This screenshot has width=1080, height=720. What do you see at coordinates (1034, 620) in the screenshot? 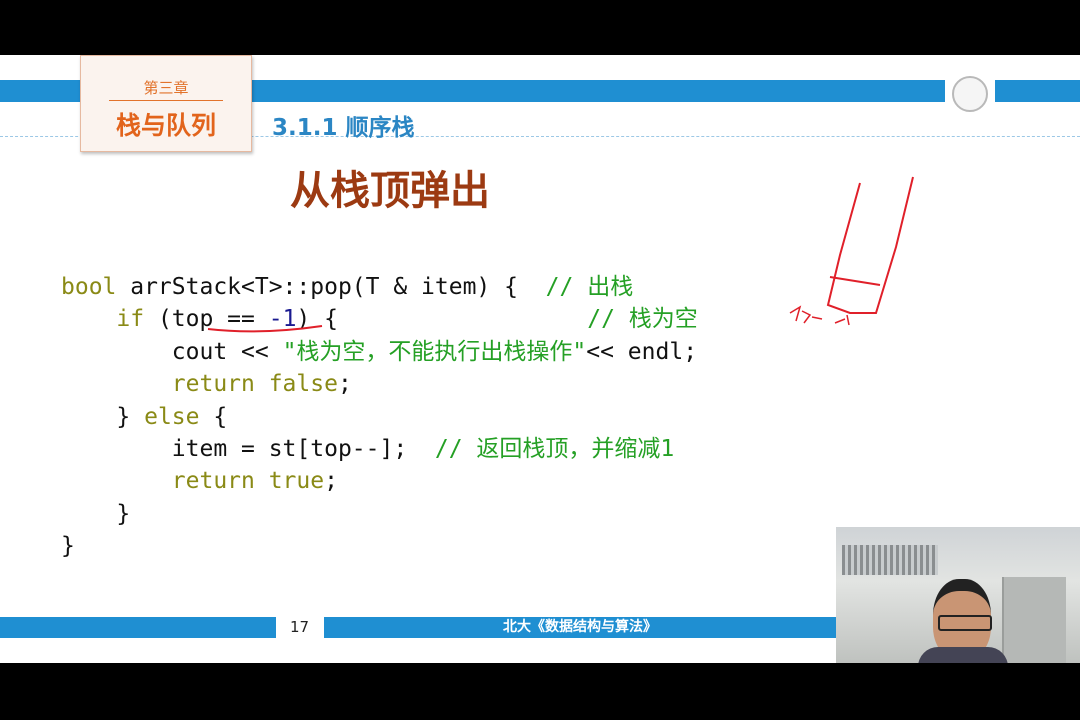
I see `cabinet` at bounding box center [1034, 620].